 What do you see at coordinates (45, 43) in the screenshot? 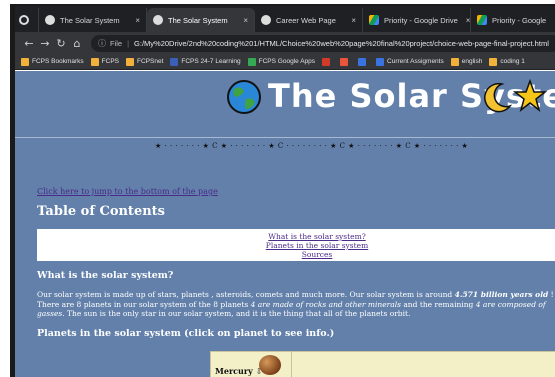
I see `forward-icon: →` at bounding box center [45, 43].